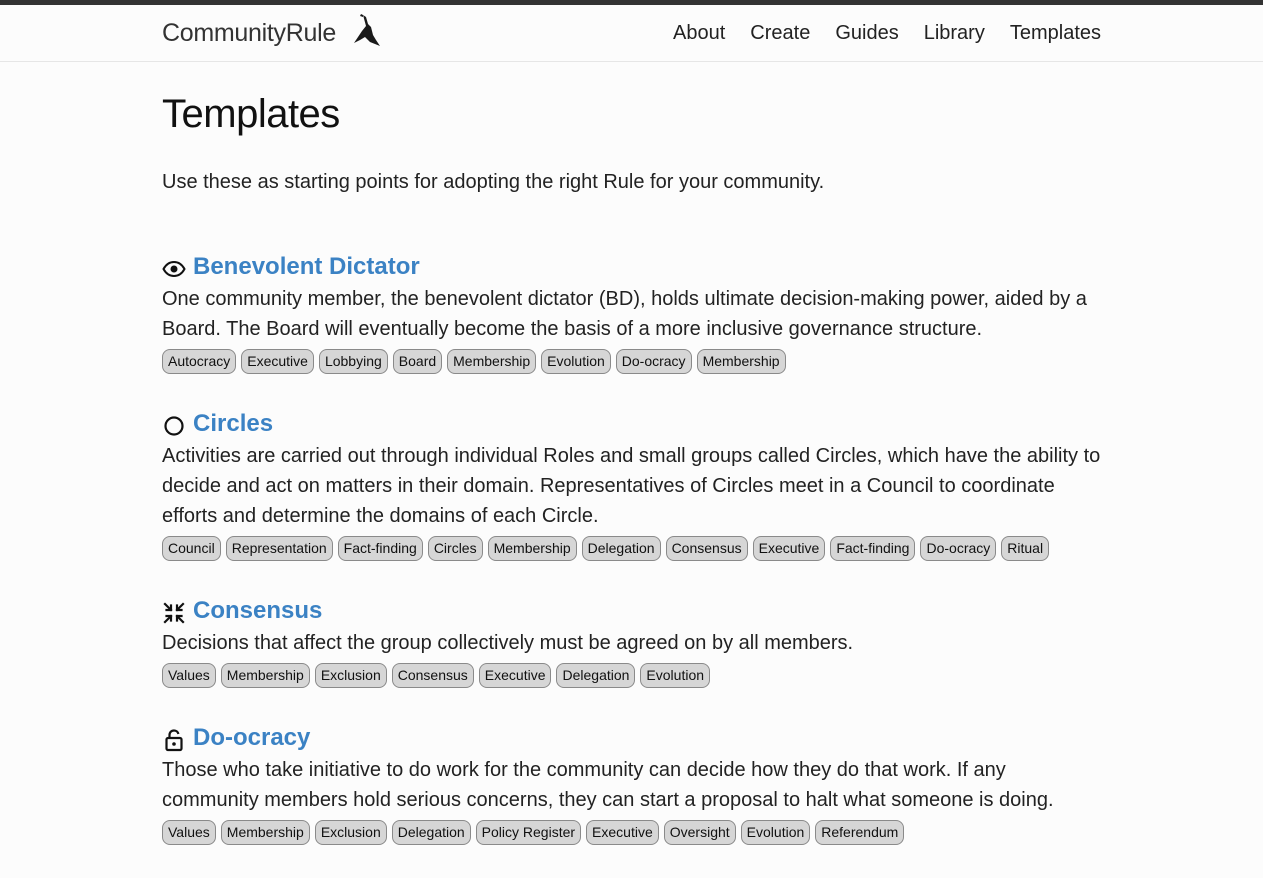  What do you see at coordinates (632, 424) in the screenshot?
I see `template-header: Circles` at bounding box center [632, 424].